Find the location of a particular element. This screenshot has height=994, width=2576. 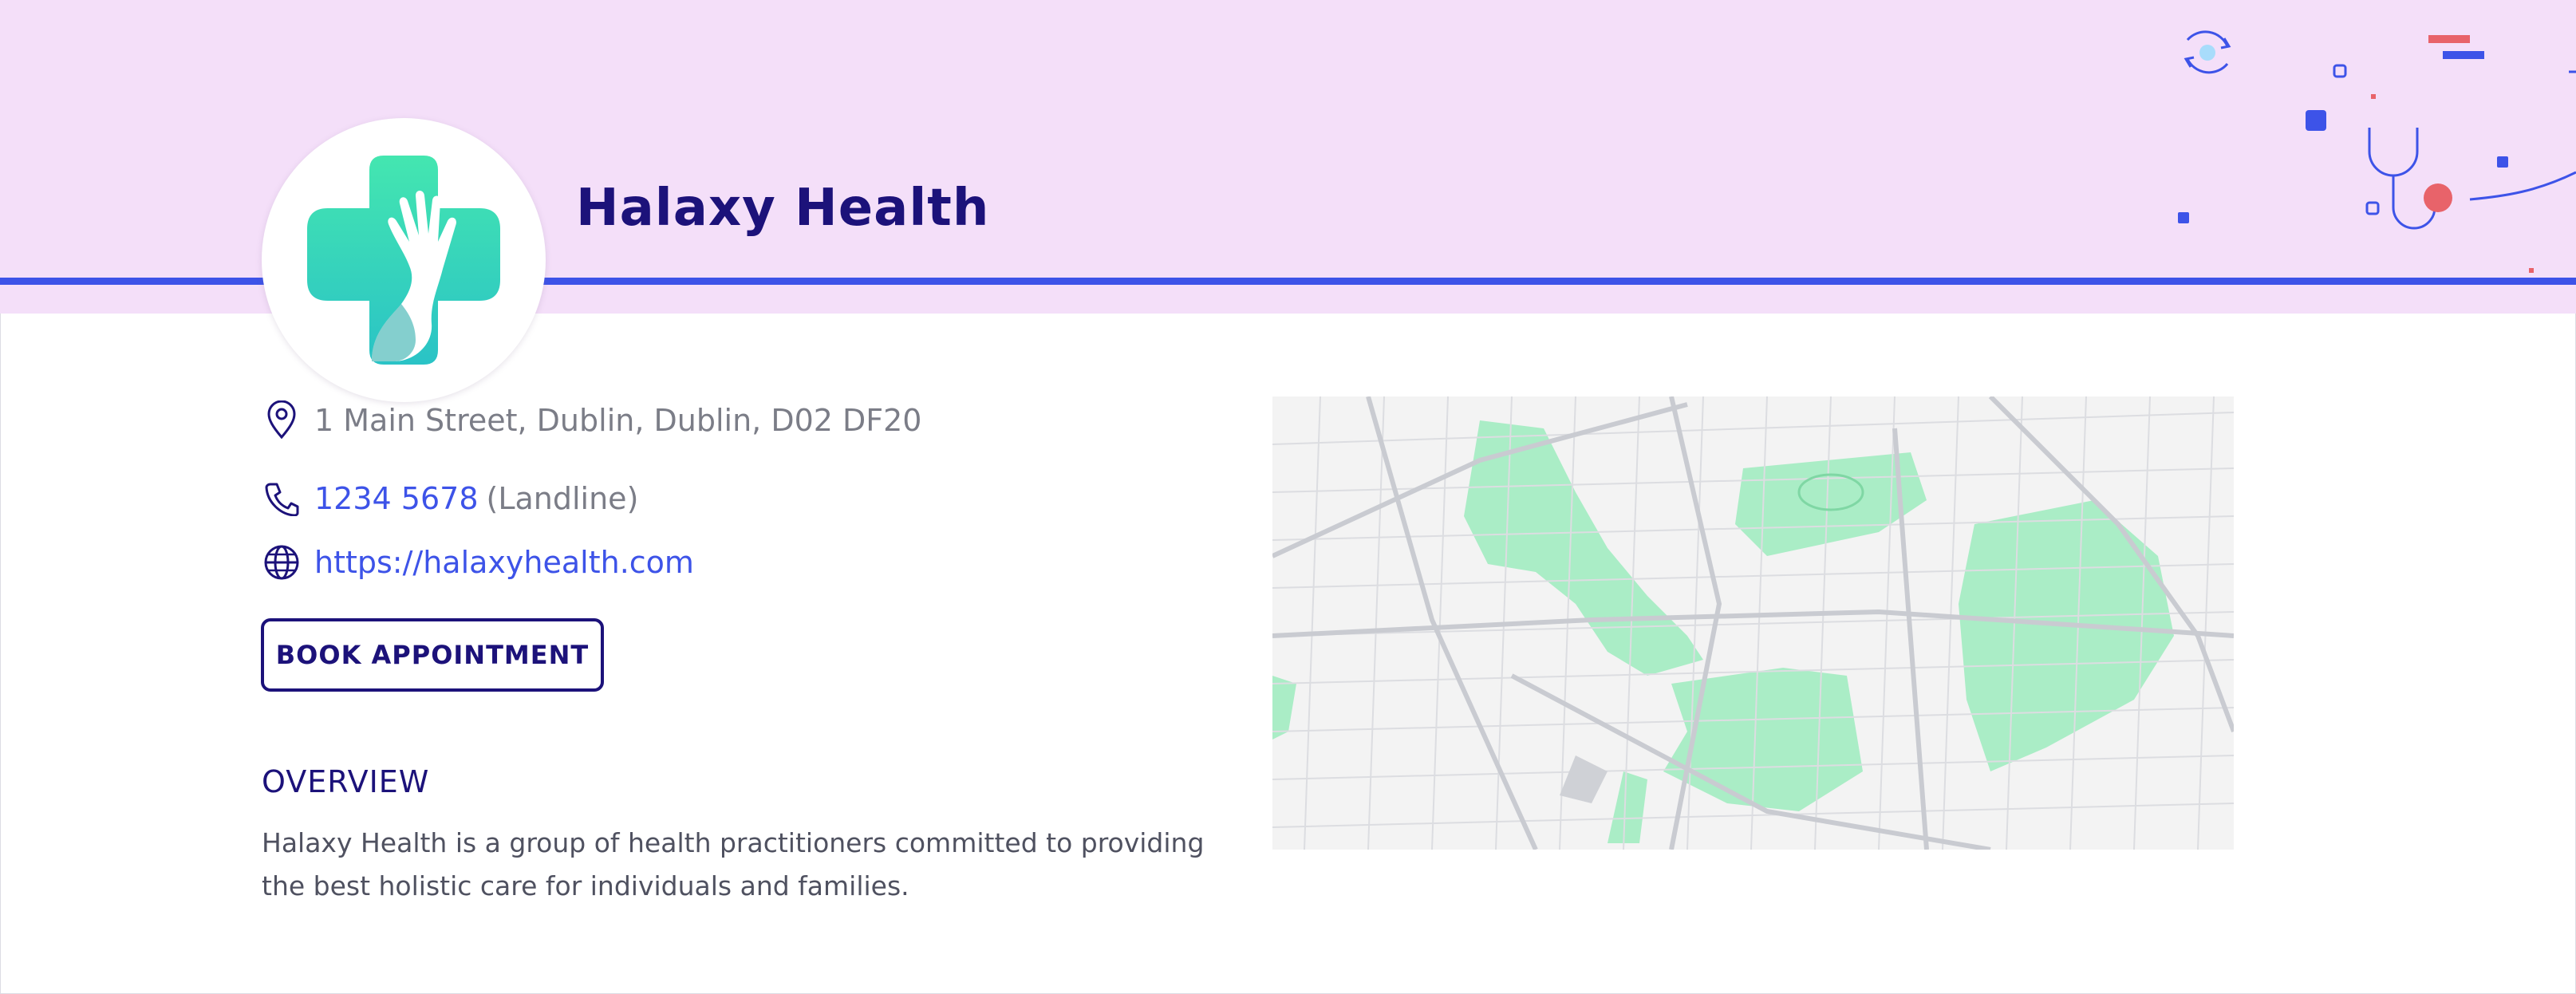

page-title: Halaxy Health is located at coordinates (783, 208).